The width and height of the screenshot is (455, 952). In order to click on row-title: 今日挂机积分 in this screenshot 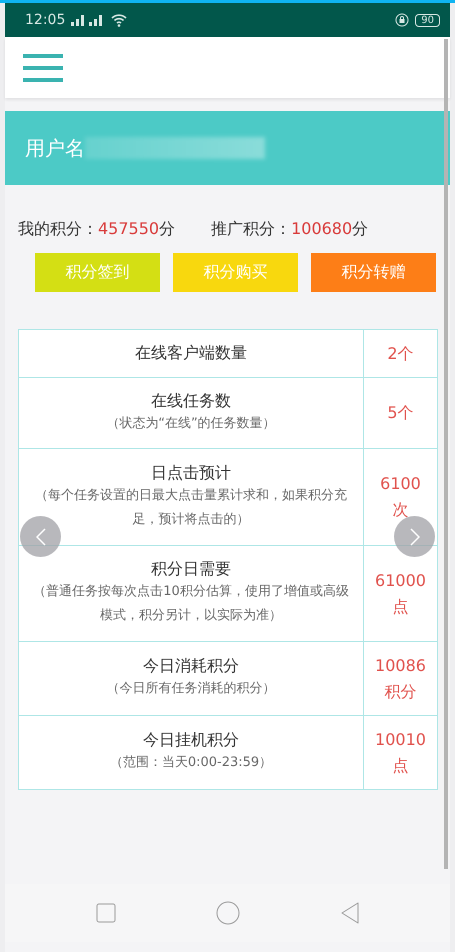, I will do `click(191, 740)`.